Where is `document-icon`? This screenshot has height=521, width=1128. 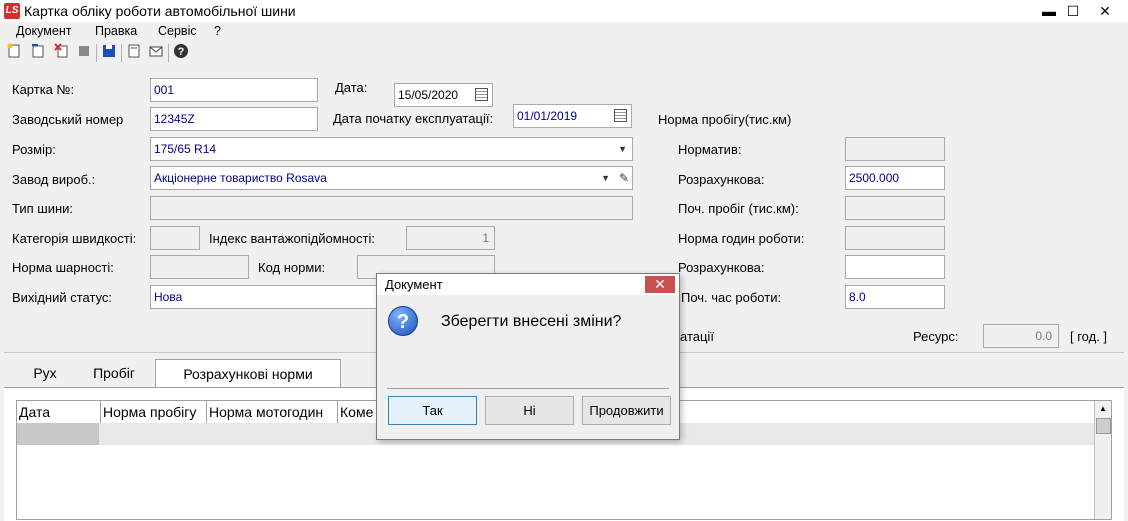
document-icon is located at coordinates (134, 53).